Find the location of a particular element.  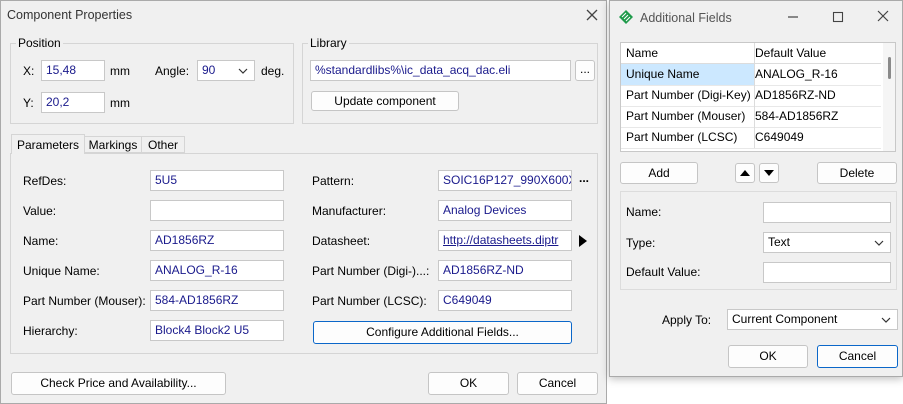

fields-dialog-title: Additional Fields is located at coordinates (686, 18).